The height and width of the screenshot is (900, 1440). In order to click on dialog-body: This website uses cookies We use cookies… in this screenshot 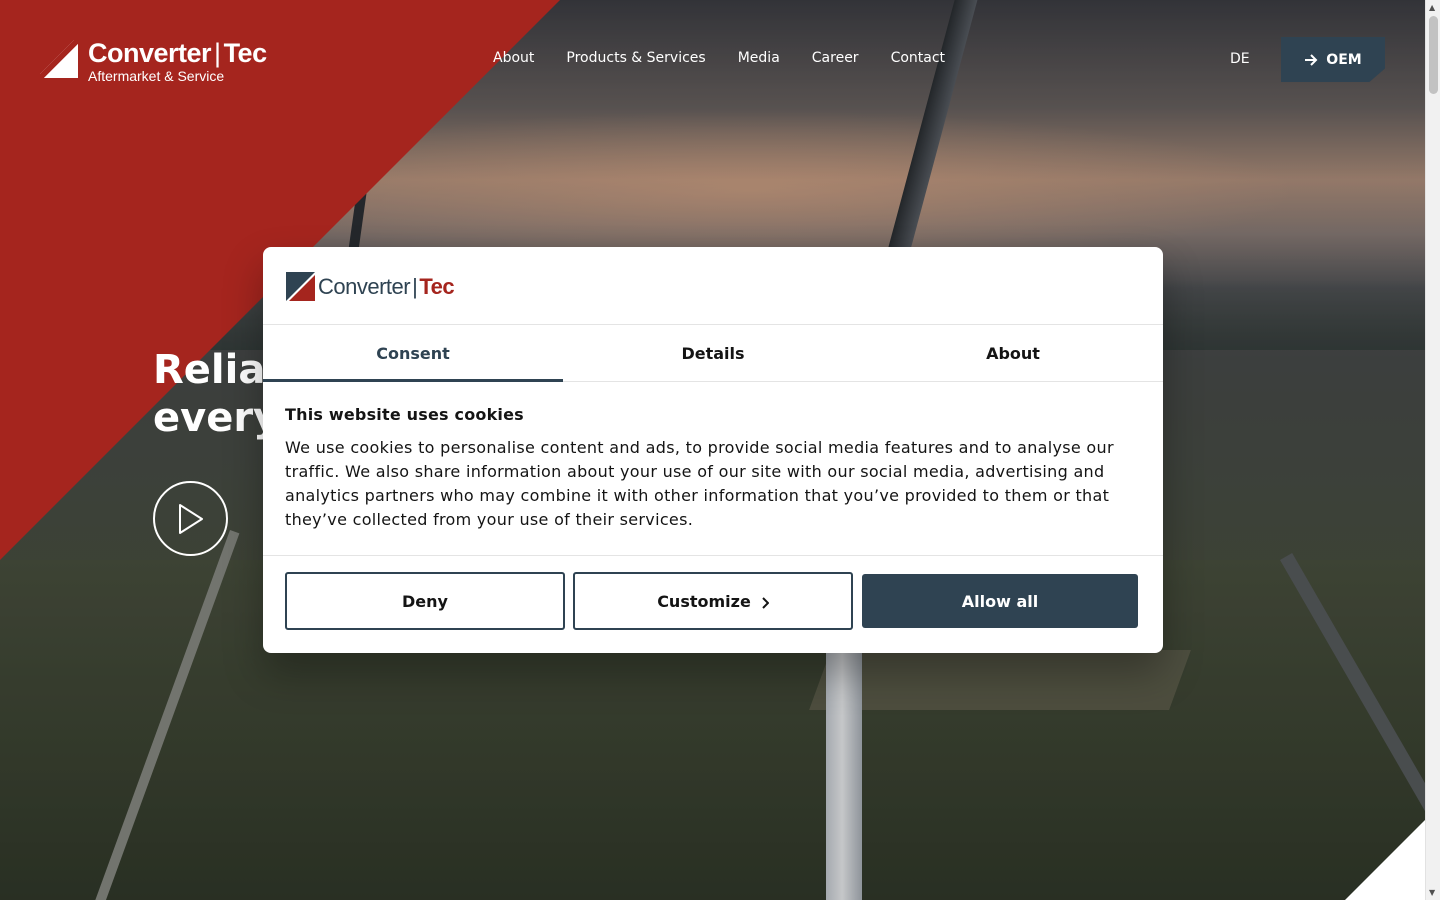, I will do `click(705, 468)`.